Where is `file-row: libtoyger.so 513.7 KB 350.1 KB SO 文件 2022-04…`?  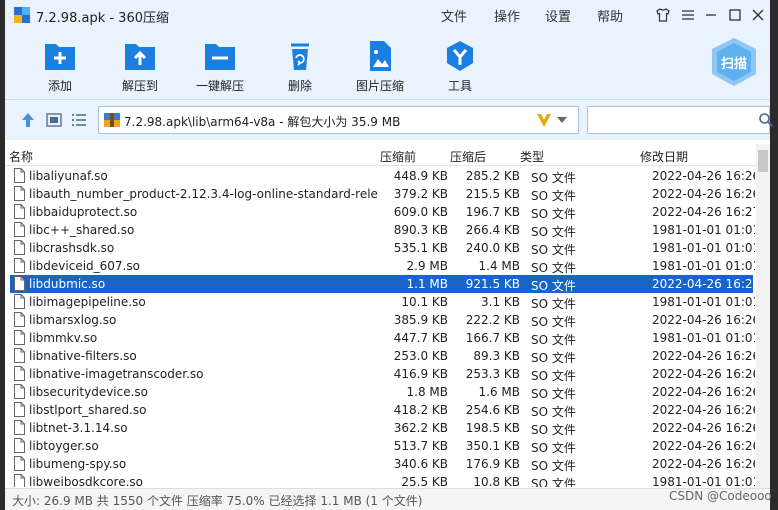
file-row: libtoyger.so 513.7 KB 350.1 KB SO 文件 2022-04… is located at coordinates (382, 446).